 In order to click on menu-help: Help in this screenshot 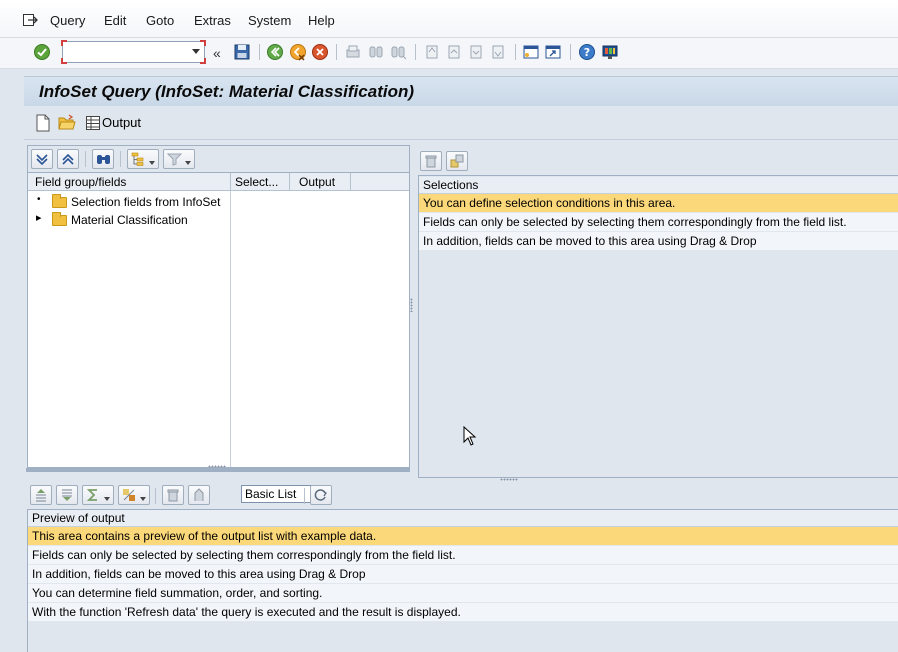, I will do `click(321, 20)`.